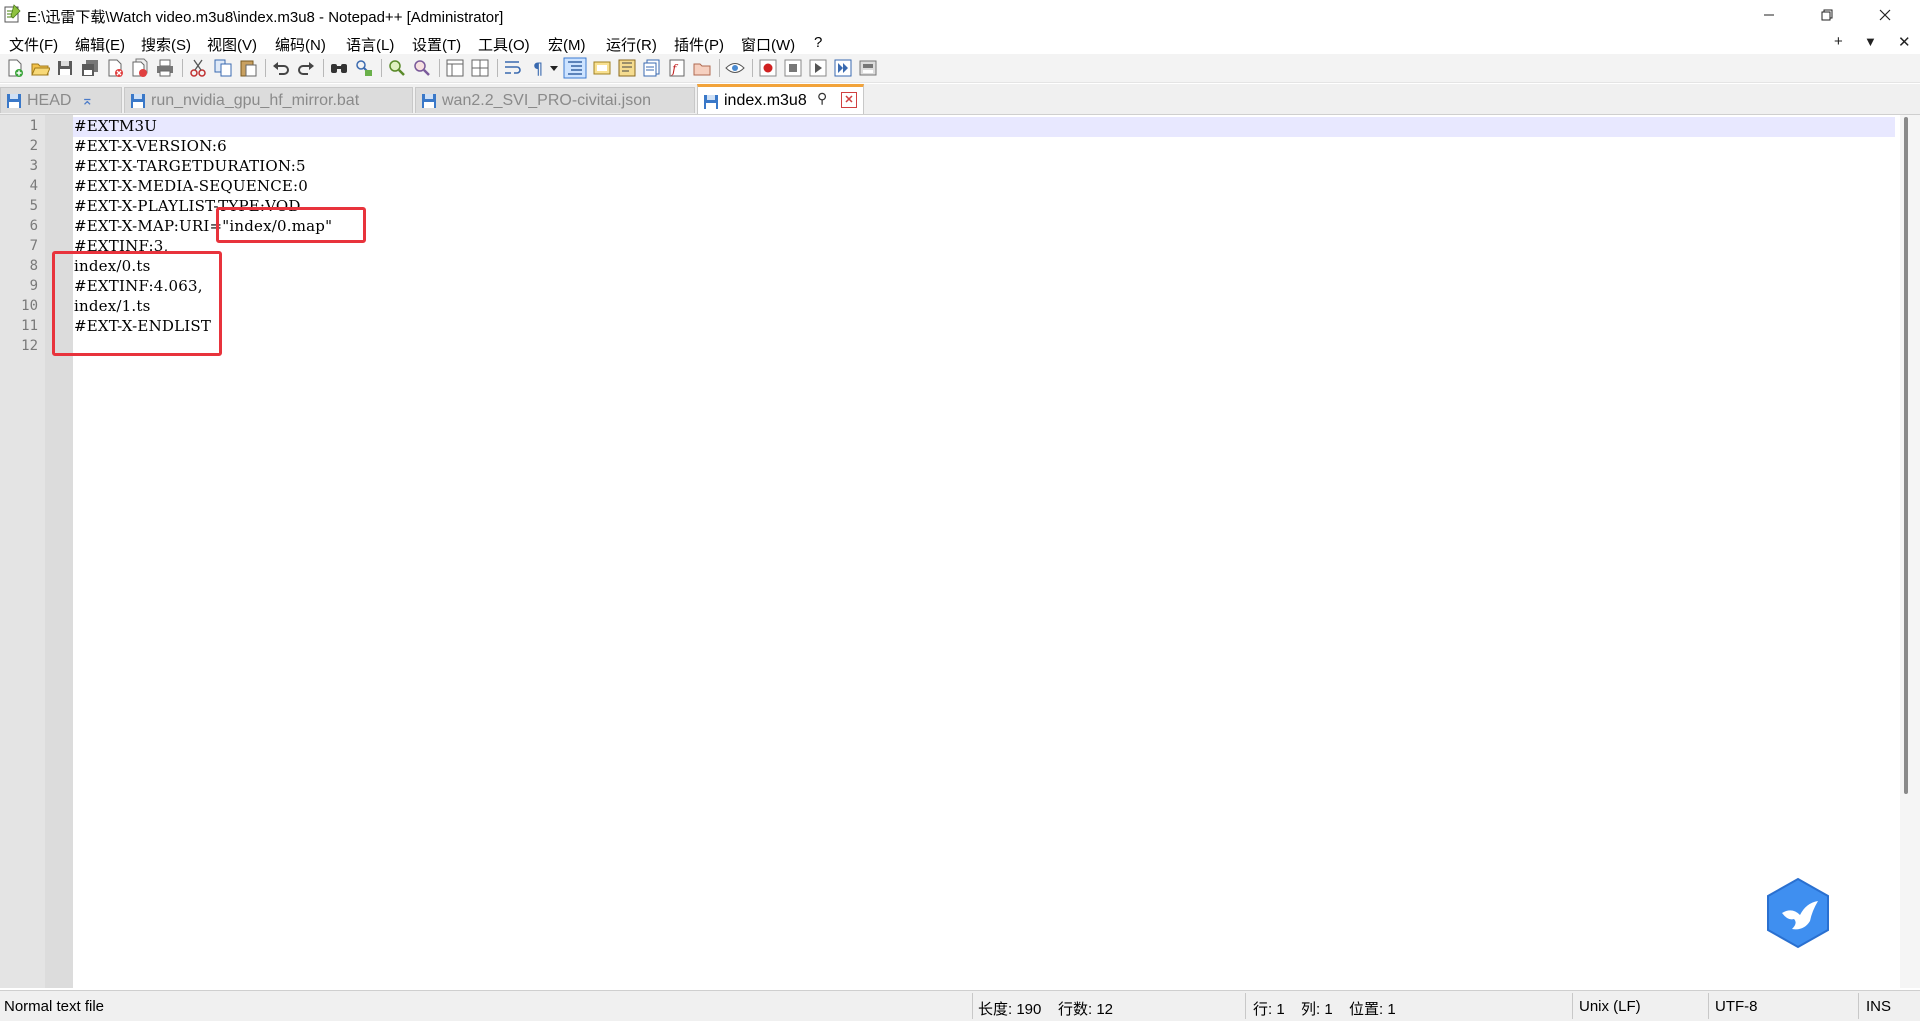 The height and width of the screenshot is (1021, 1920). I want to click on restore-icon, so click(1827, 15).